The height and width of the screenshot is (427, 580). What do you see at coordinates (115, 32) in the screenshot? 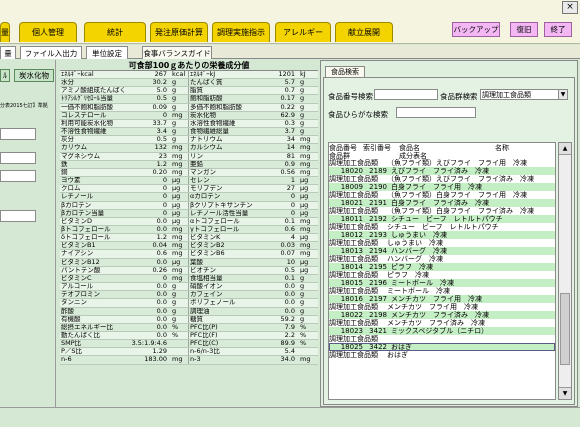
I see `tab-statistics: 統計` at bounding box center [115, 32].